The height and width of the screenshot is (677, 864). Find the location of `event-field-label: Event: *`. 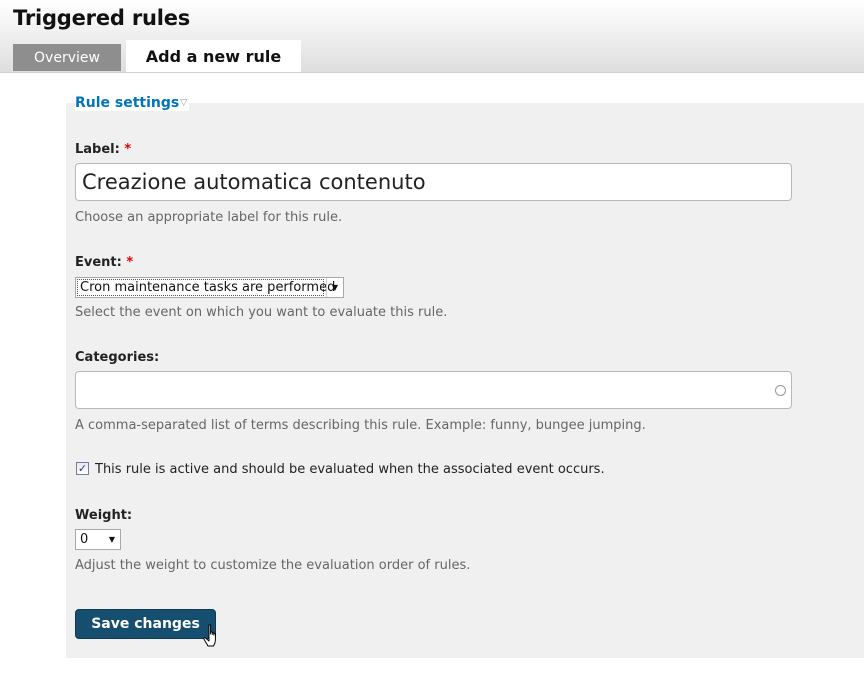

event-field-label: Event: * is located at coordinates (104, 262).